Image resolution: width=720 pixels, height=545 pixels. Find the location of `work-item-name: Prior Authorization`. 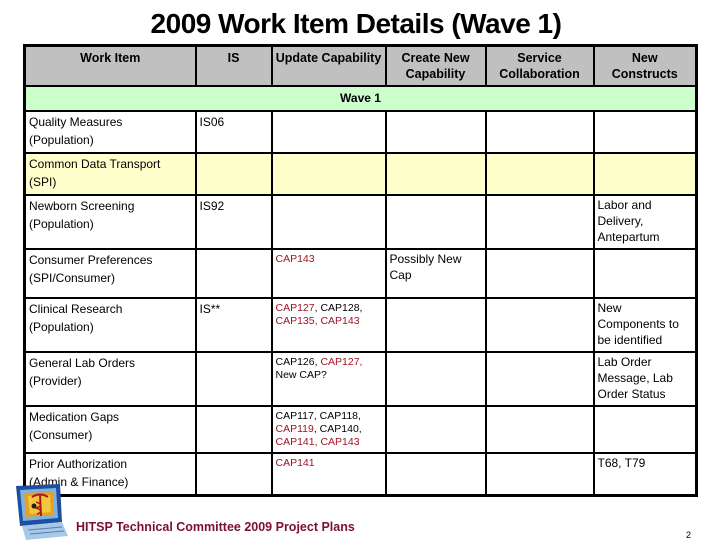

work-item-name: Prior Authorization is located at coordinates (78, 464).